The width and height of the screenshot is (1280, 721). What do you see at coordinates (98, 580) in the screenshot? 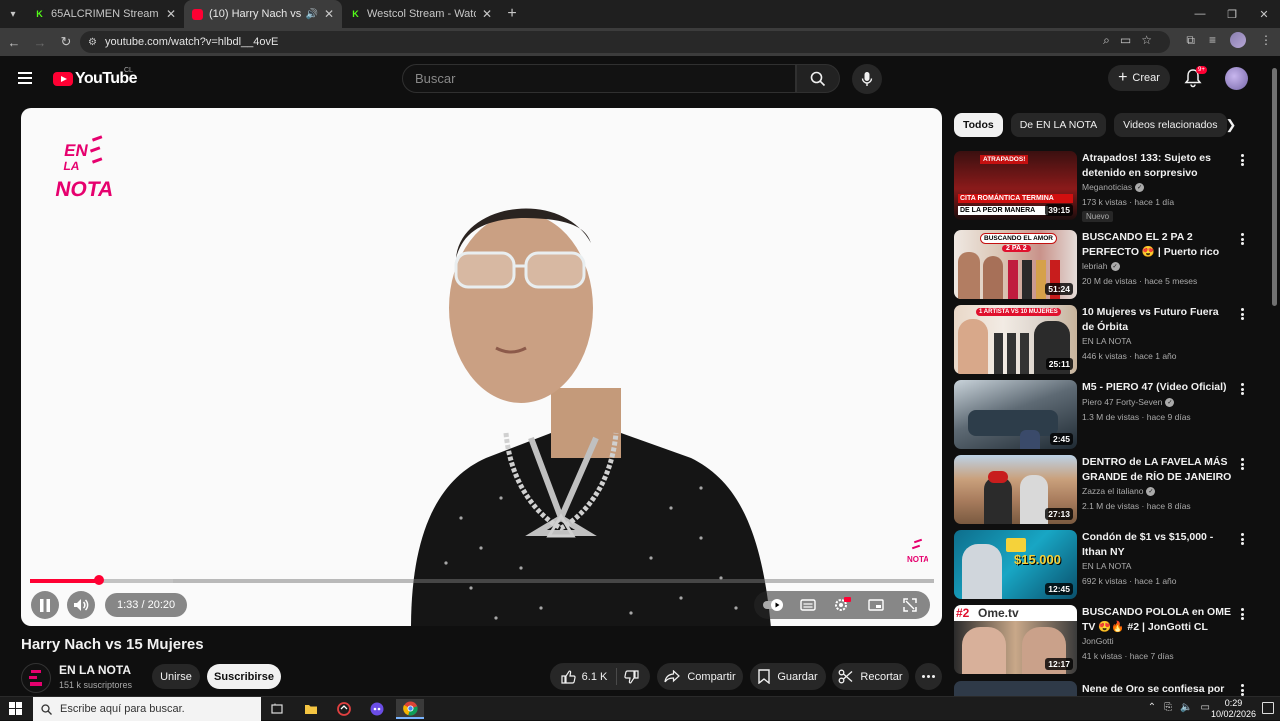
I see `seek-handle` at bounding box center [98, 580].